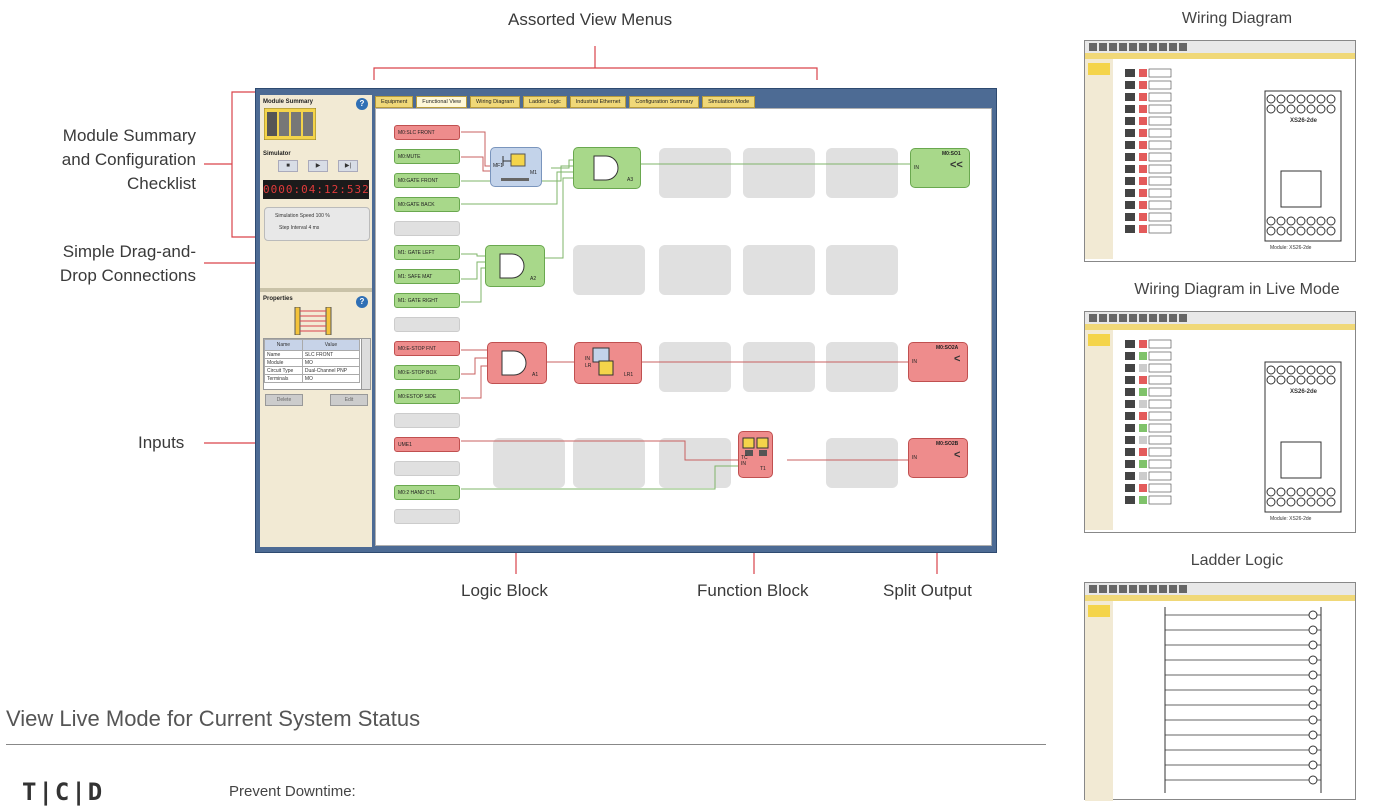  Describe the element at coordinates (1237, 18) in the screenshot. I see `thumb-title-wiring: Wiring Diagram` at that location.